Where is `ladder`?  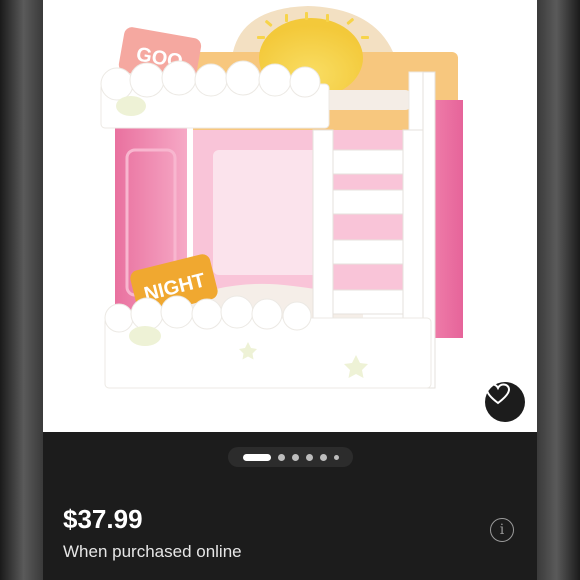 ladder is located at coordinates (368, 240).